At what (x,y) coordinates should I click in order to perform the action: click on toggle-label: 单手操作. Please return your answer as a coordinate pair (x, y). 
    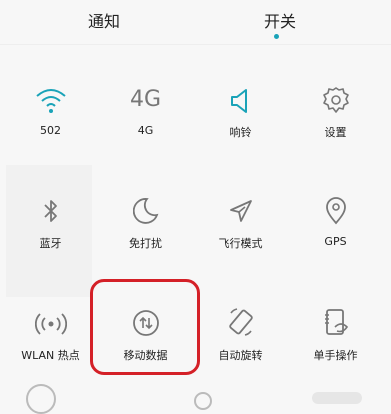
    Looking at the image, I should click on (335, 355).